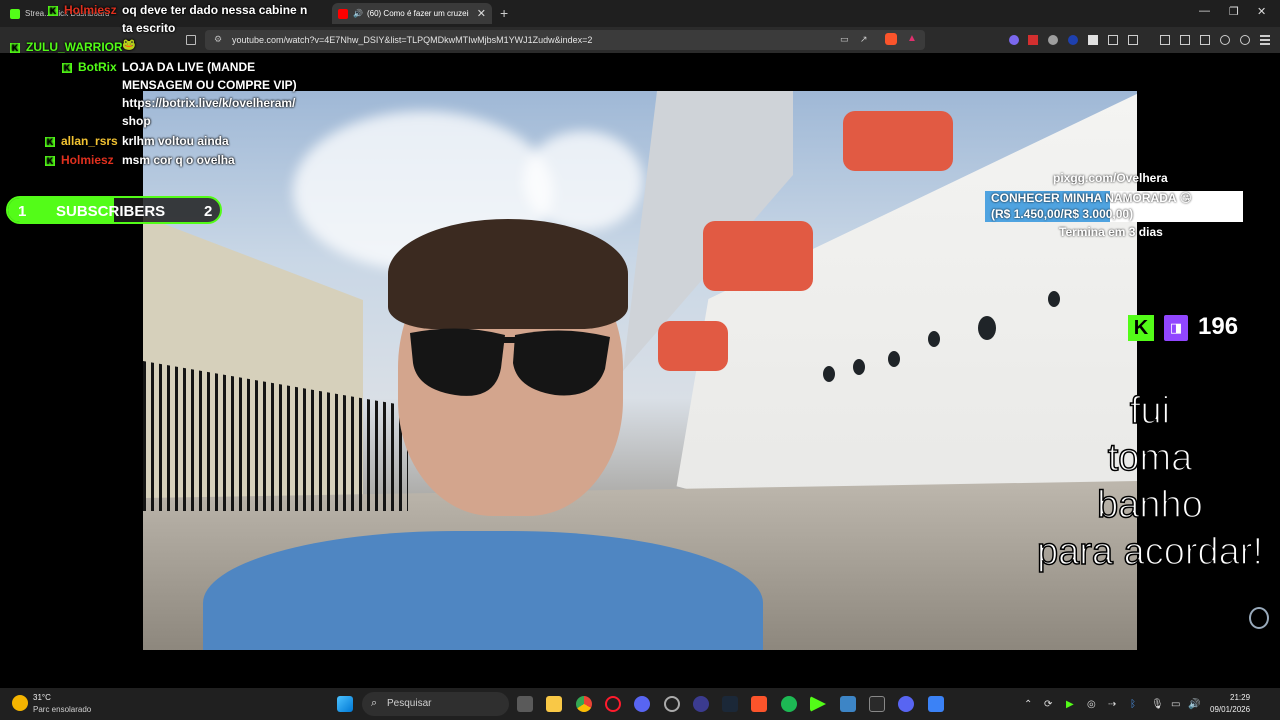 The height and width of the screenshot is (720, 1280). I want to click on opera-icon, so click(613, 704).